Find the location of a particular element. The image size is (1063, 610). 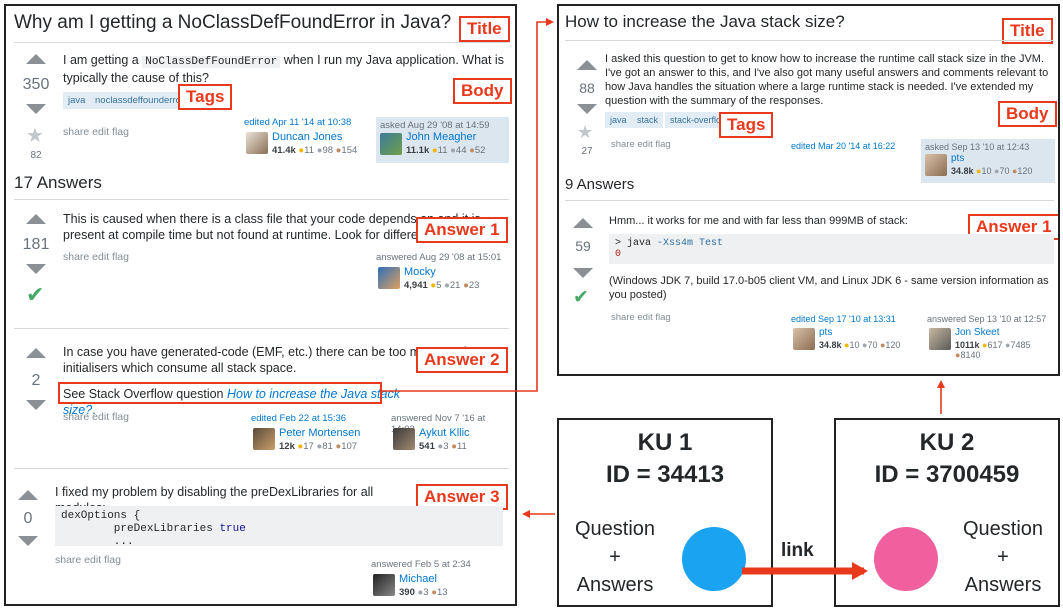

silver-count: 7485 is located at coordinates (1020, 345).